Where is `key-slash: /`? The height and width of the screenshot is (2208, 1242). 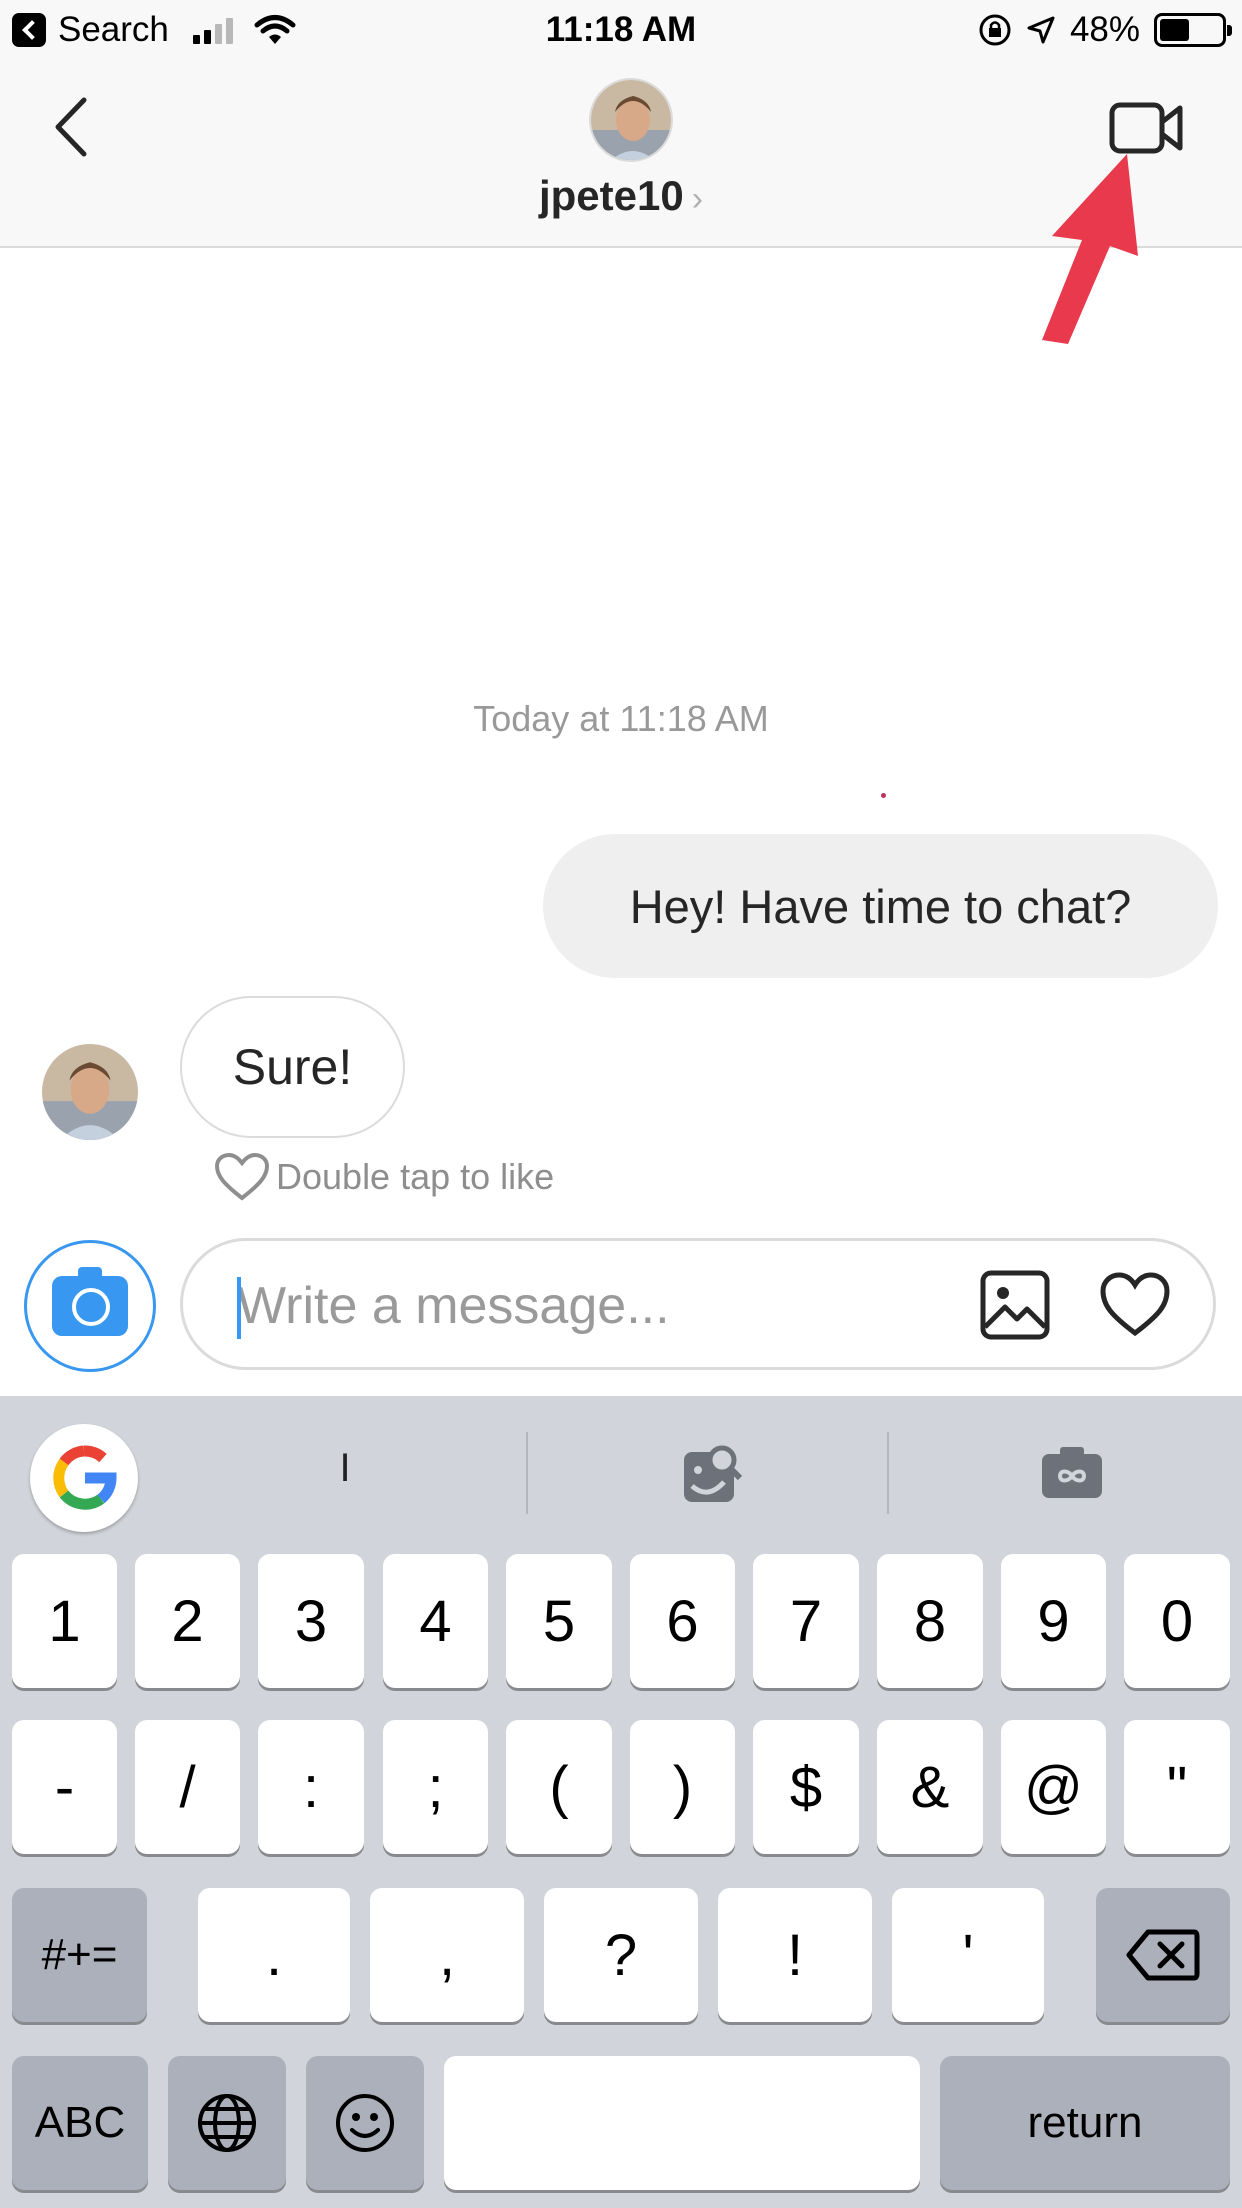
key-slash: / is located at coordinates (187, 1787).